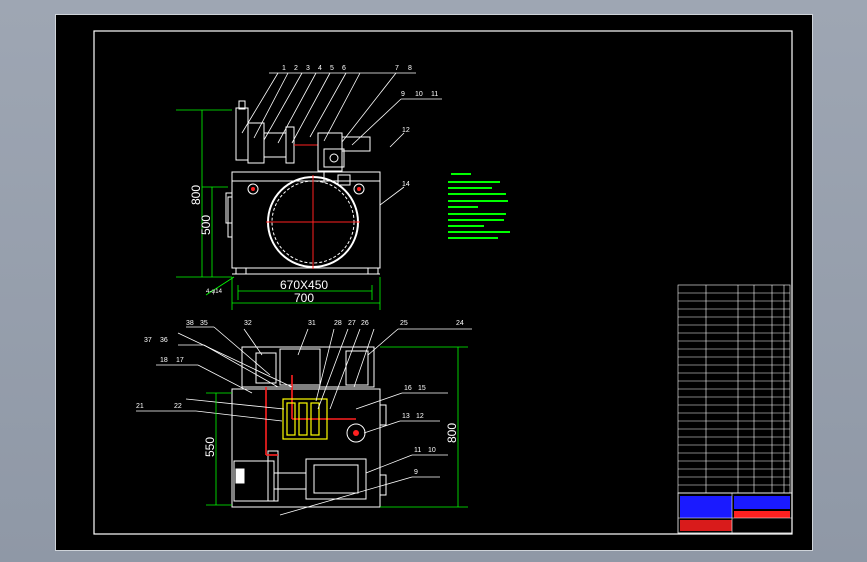 The height and width of the screenshot is (562, 867). What do you see at coordinates (190, 323) in the screenshot?
I see `balloon-38: 38` at bounding box center [190, 323].